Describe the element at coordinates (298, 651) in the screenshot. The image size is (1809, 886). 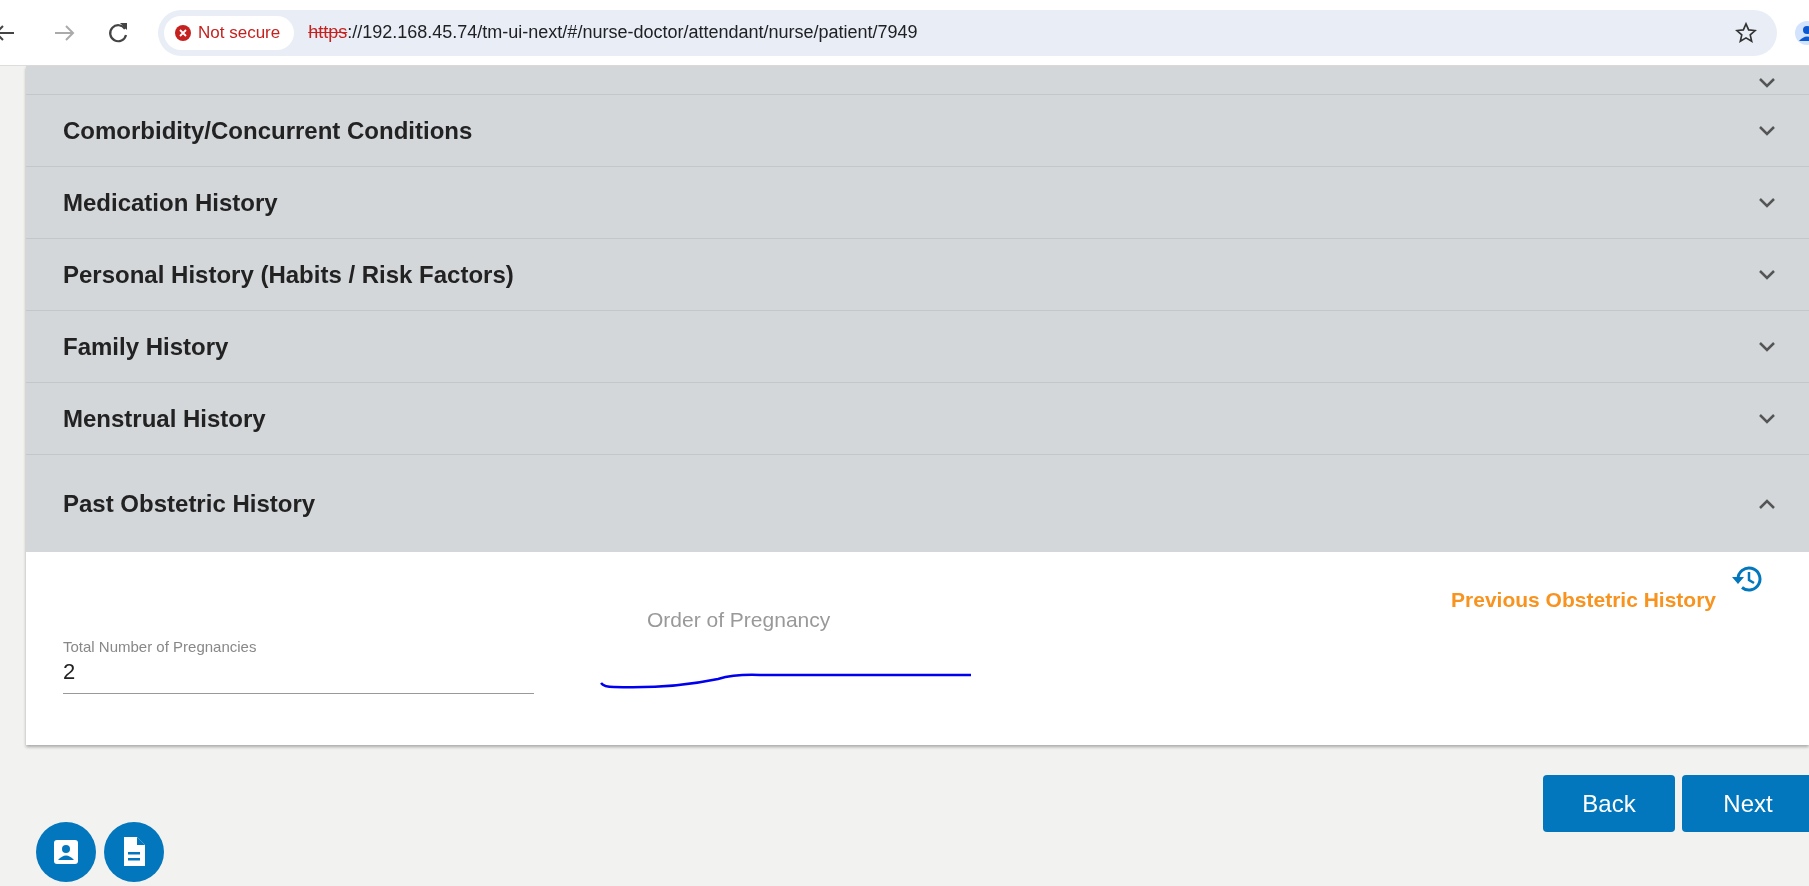
I see `pregnancies-input-field: Total Number of Pregnancies 2` at that location.